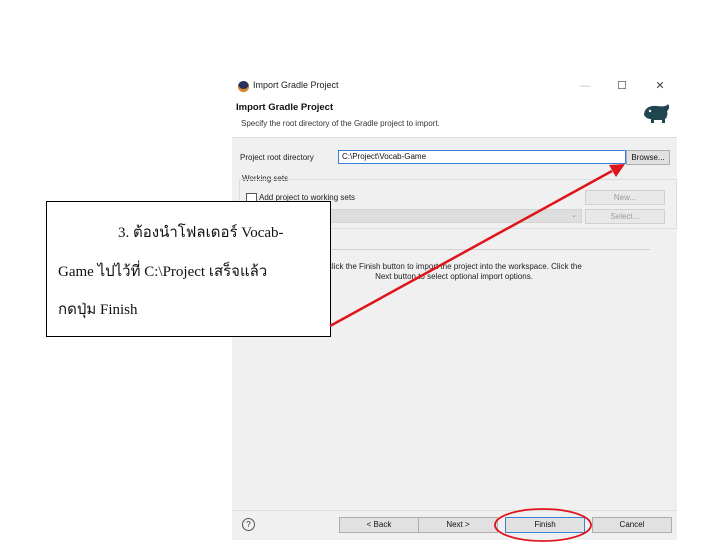  Describe the element at coordinates (545, 525) in the screenshot. I see `finish-button: Finish` at that location.